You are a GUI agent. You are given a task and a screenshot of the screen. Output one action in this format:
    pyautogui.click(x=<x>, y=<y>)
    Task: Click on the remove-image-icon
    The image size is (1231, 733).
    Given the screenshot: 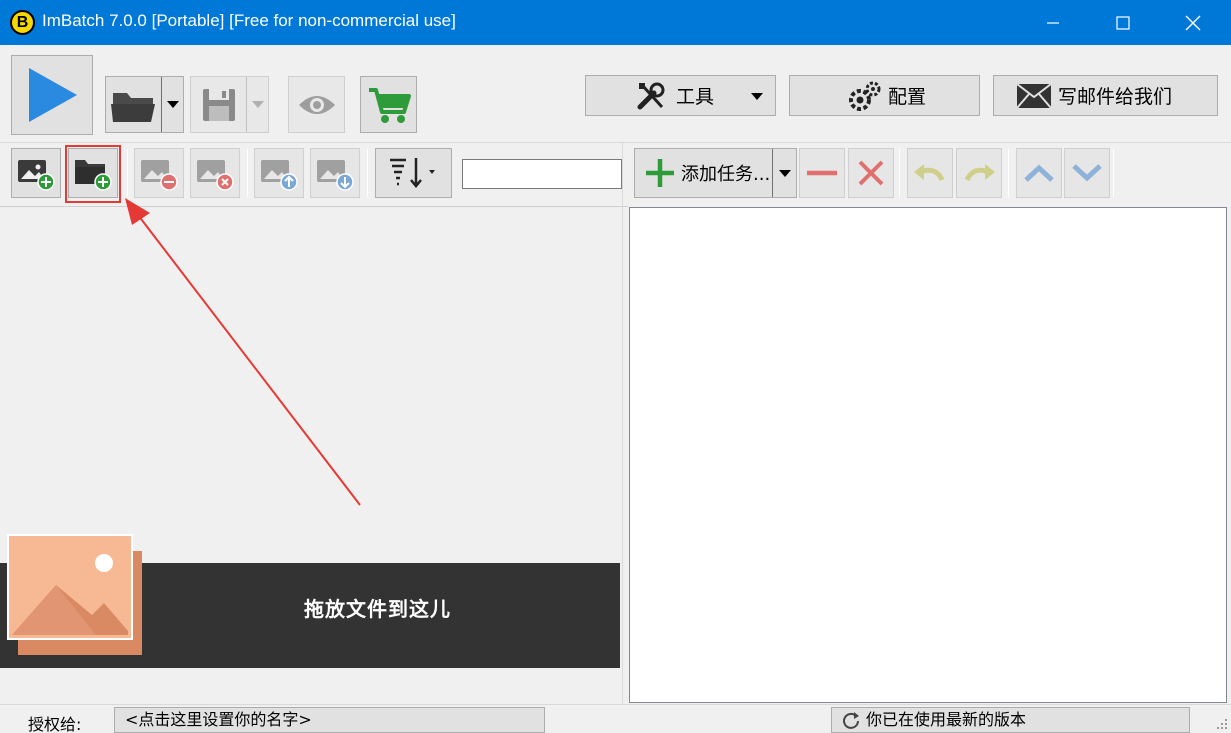 What is the action you would take?
    pyautogui.click(x=159, y=175)
    